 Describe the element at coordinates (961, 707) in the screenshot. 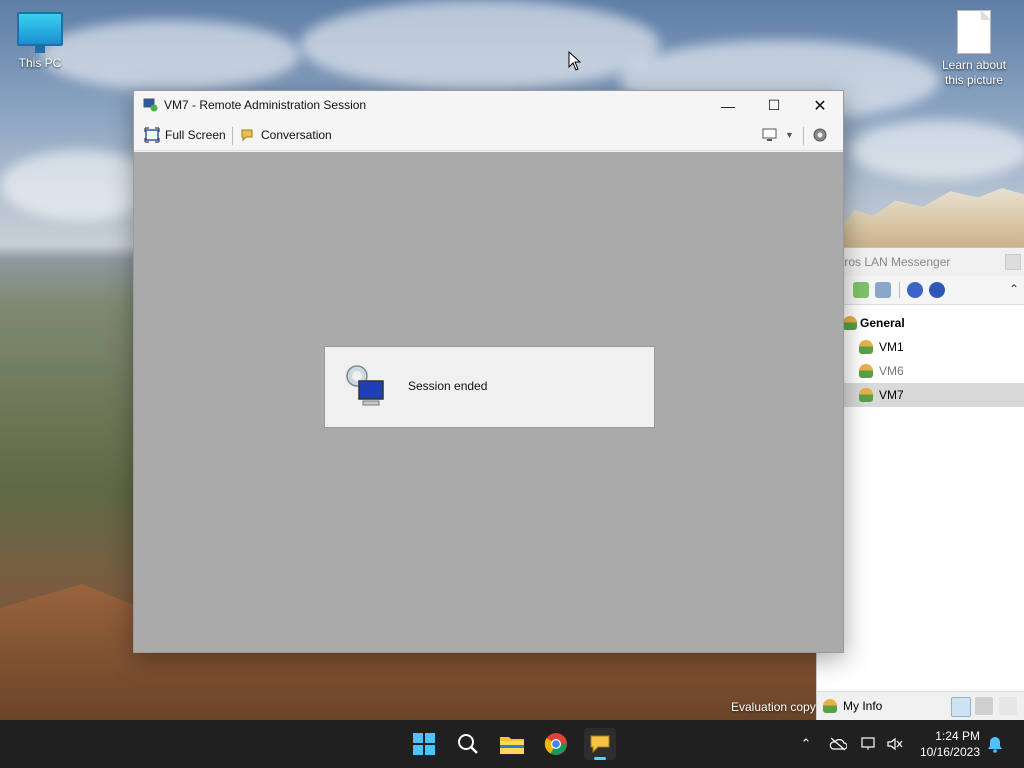

I see `status-online-icon` at that location.